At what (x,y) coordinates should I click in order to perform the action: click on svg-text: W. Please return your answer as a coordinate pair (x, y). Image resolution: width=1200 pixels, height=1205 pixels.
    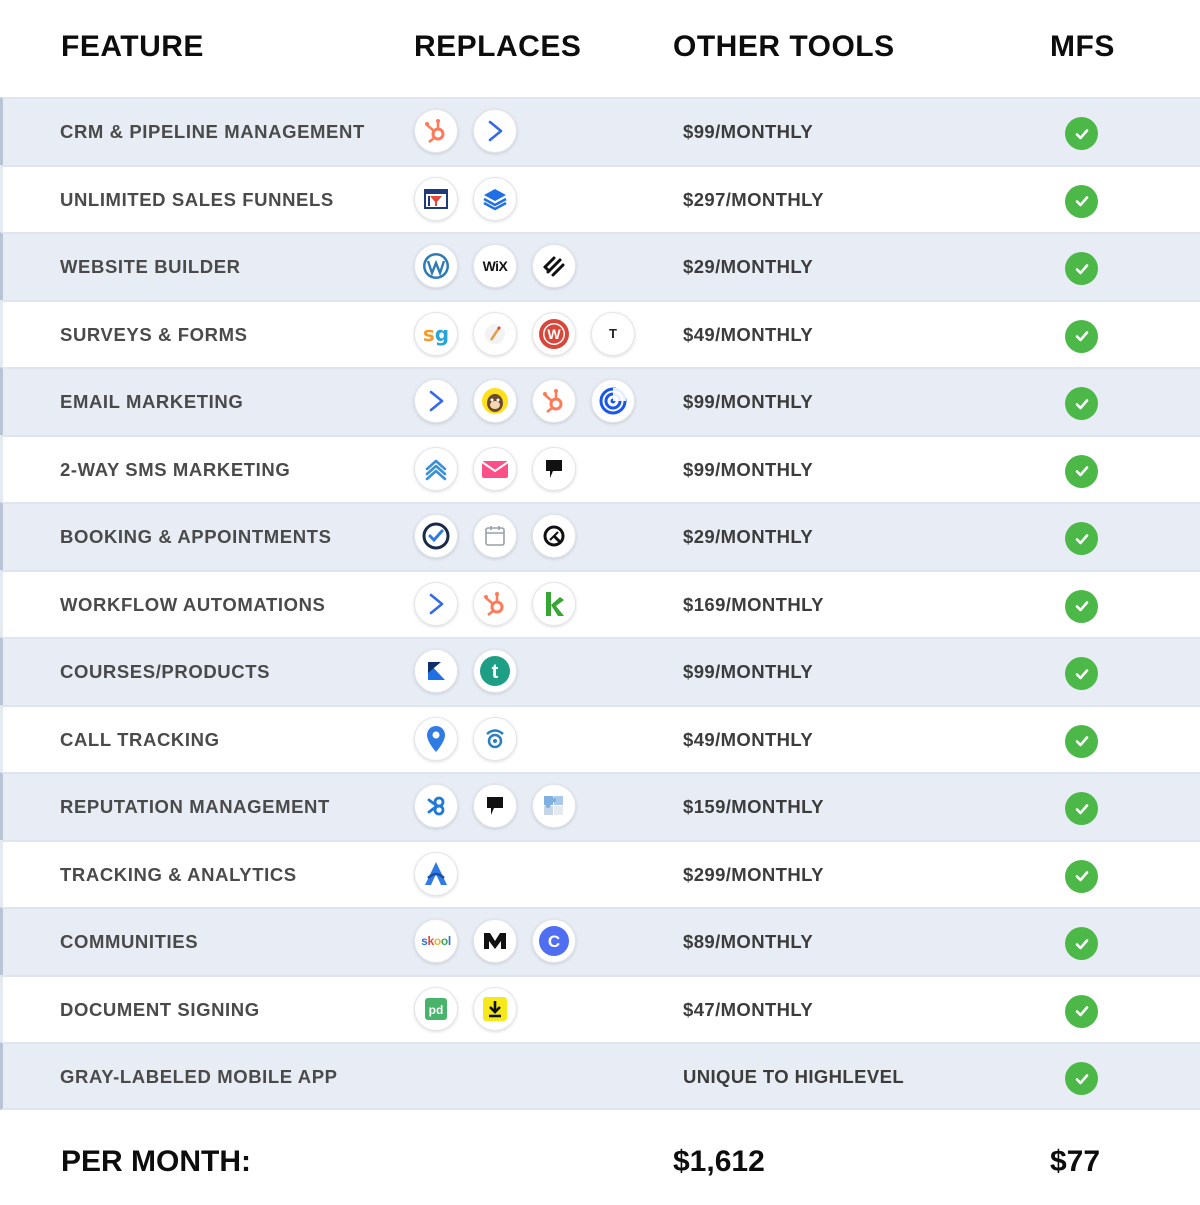
    Looking at the image, I should click on (554, 334).